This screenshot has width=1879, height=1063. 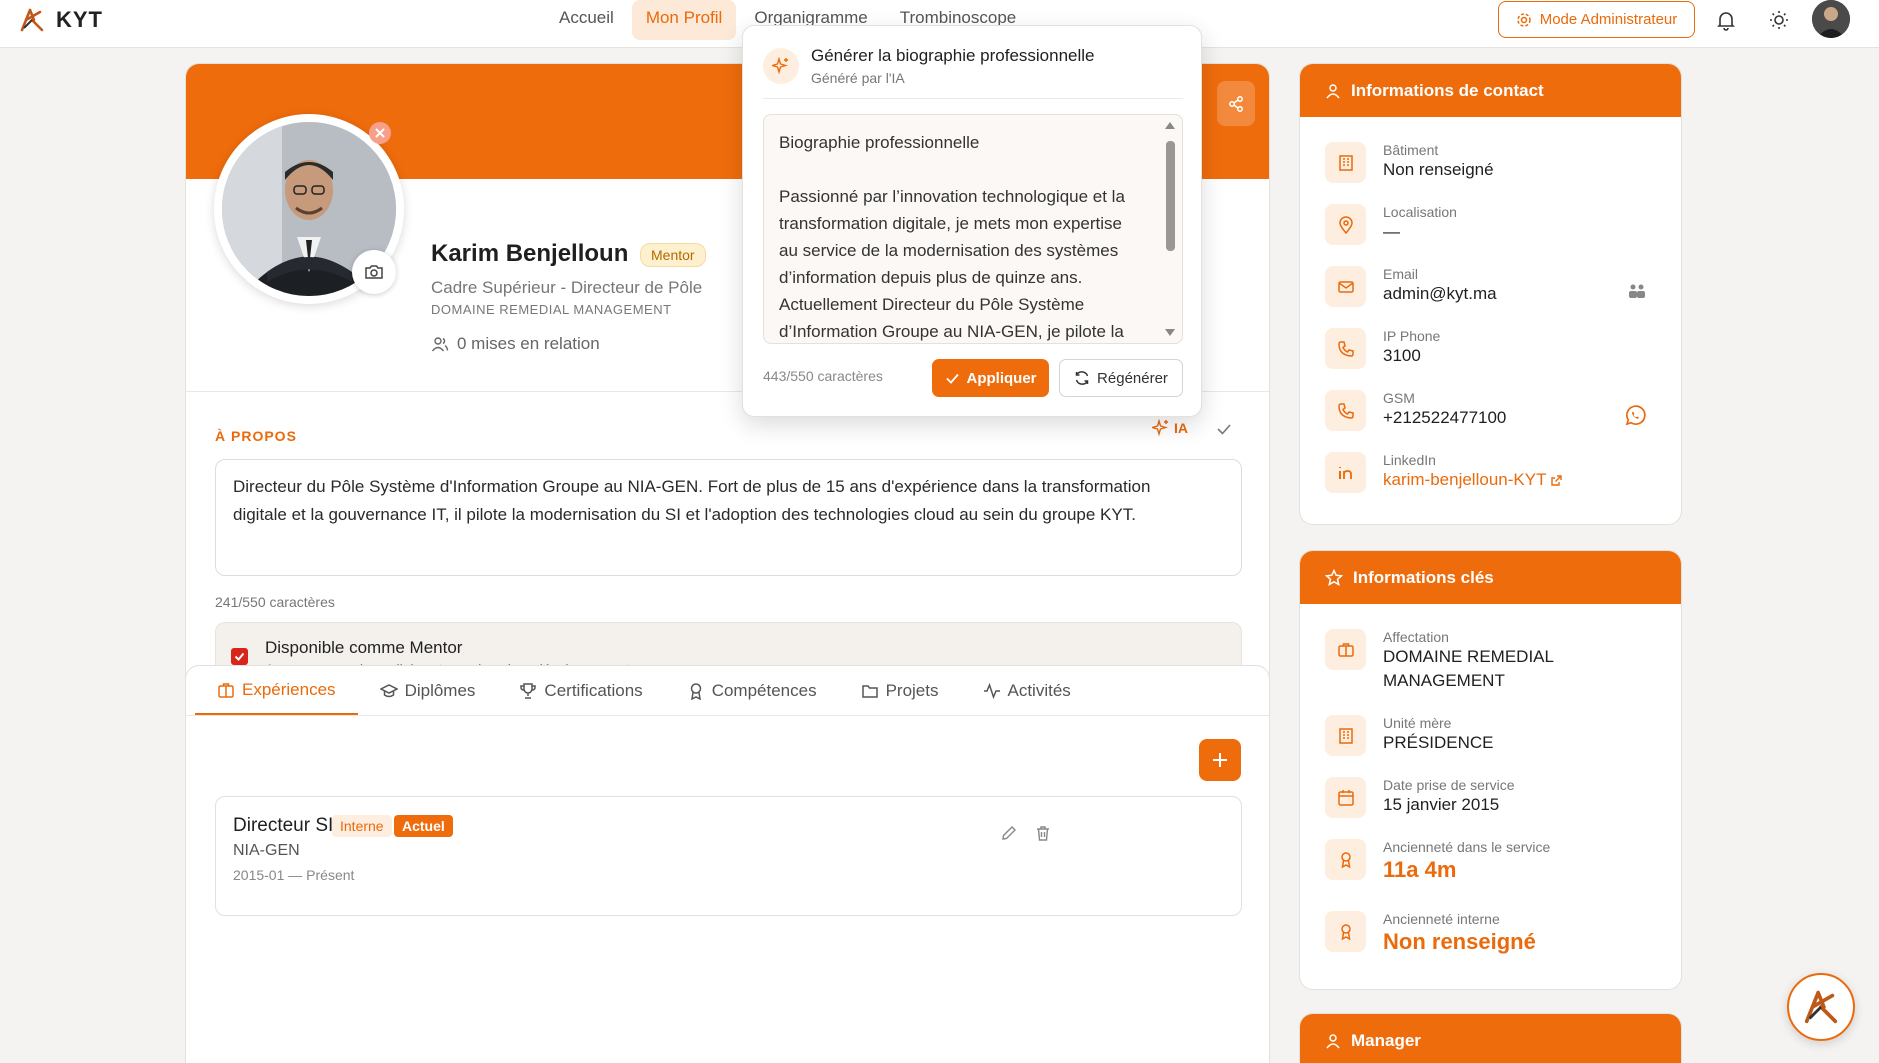 I want to click on profile-domain: DOMAINE REMEDIAL MANAGEMENT, so click(x=551, y=309).